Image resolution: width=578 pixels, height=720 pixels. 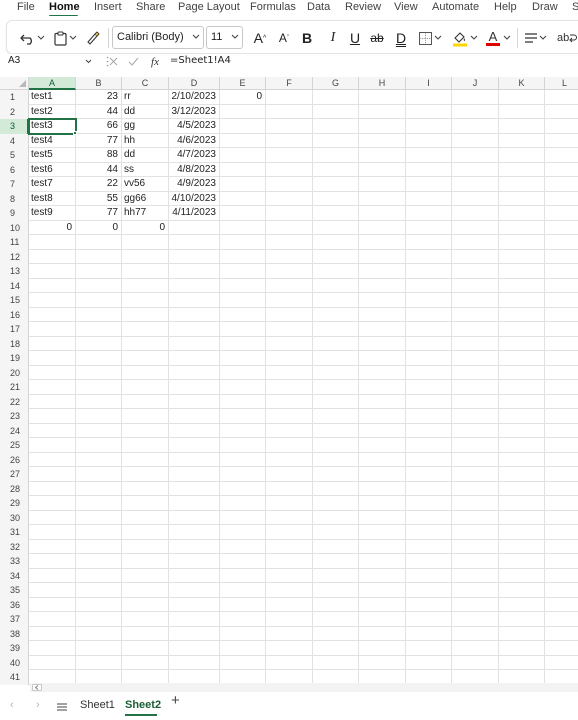 What do you see at coordinates (382, 111) in the screenshot?
I see `cell-h2` at bounding box center [382, 111].